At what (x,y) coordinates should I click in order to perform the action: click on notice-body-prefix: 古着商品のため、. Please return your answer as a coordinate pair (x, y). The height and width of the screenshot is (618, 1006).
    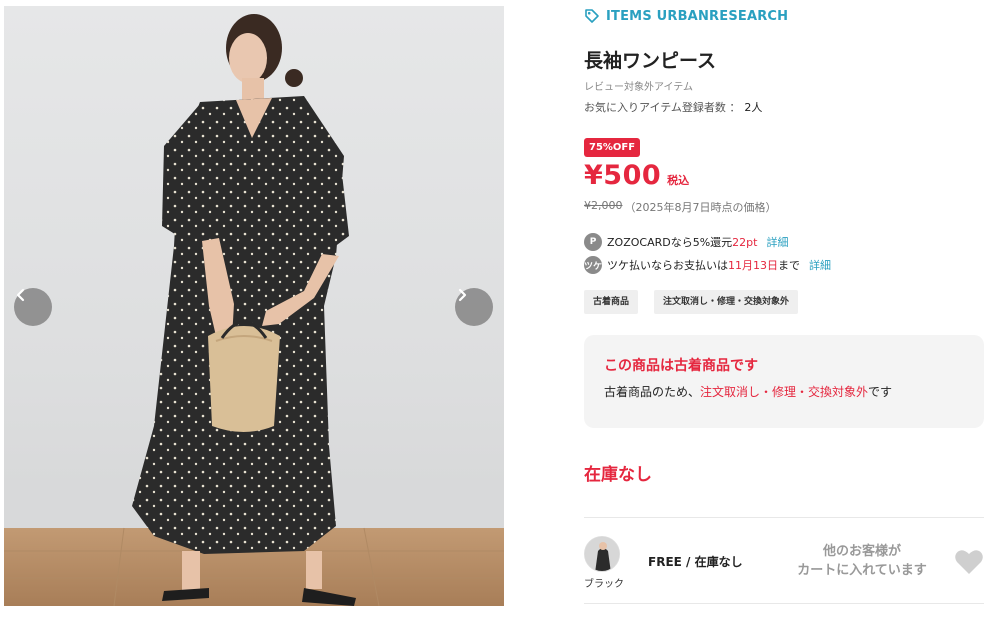
    Looking at the image, I should click on (652, 392).